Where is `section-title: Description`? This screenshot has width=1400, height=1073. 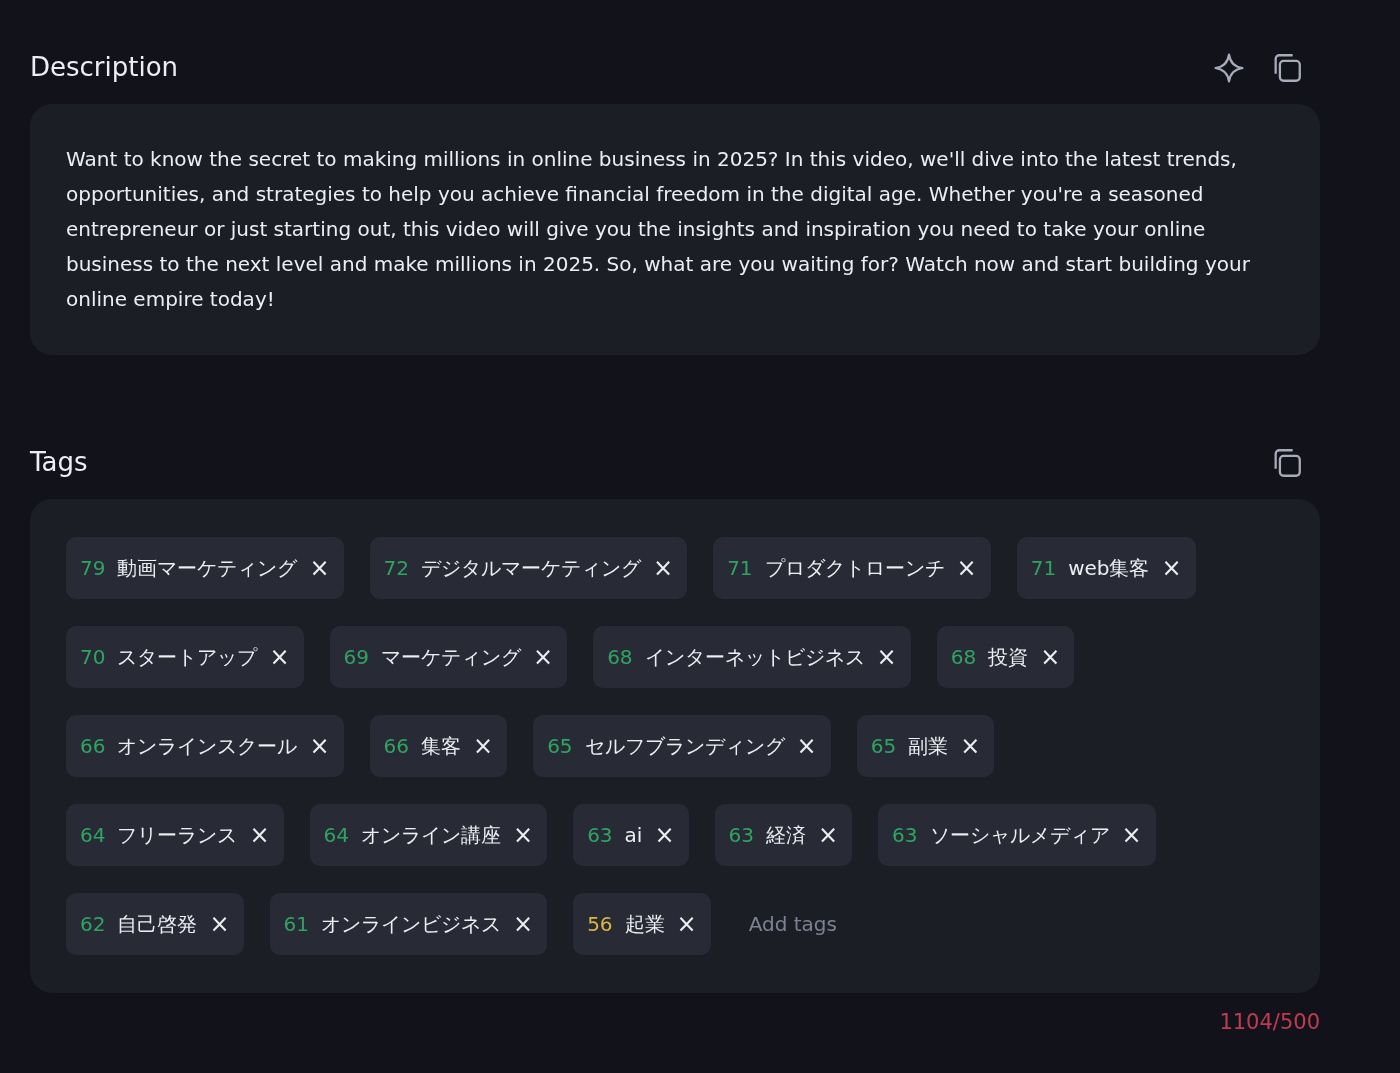 section-title: Description is located at coordinates (104, 68).